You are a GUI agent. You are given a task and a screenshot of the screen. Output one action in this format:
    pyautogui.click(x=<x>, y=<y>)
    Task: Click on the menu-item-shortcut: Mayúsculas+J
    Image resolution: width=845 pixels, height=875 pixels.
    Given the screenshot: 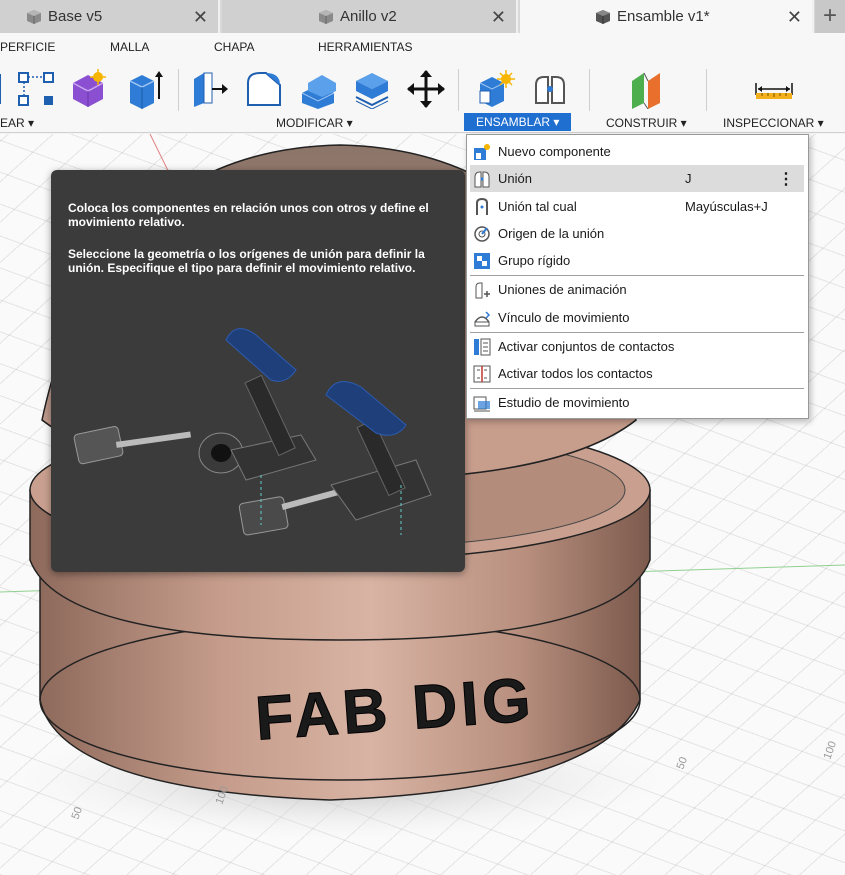 What is the action you would take?
    pyautogui.click(x=726, y=206)
    